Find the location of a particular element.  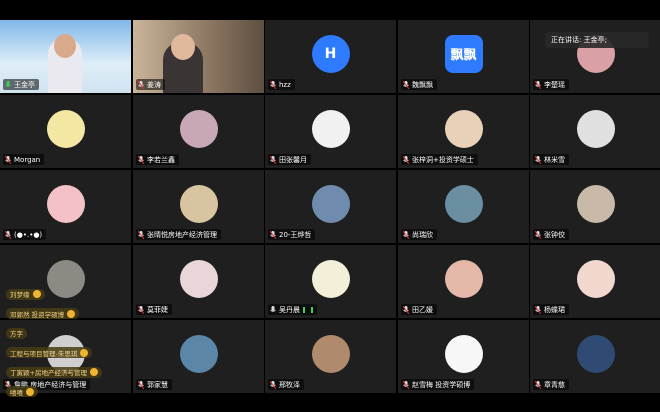

participant-namebar: 尚瑞欣 is located at coordinates (419, 234).